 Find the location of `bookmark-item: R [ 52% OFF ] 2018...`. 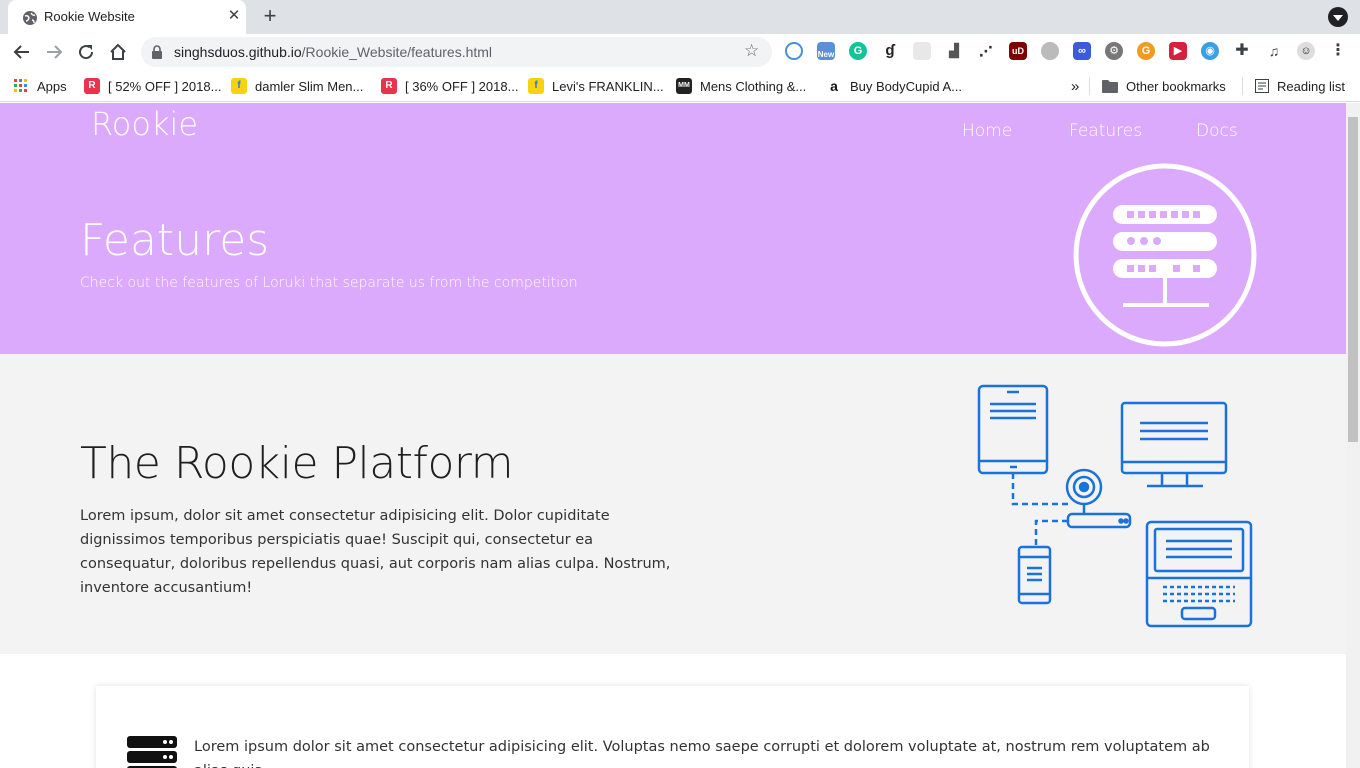

bookmark-item: R [ 52% OFF ] 2018... is located at coordinates (152, 86).